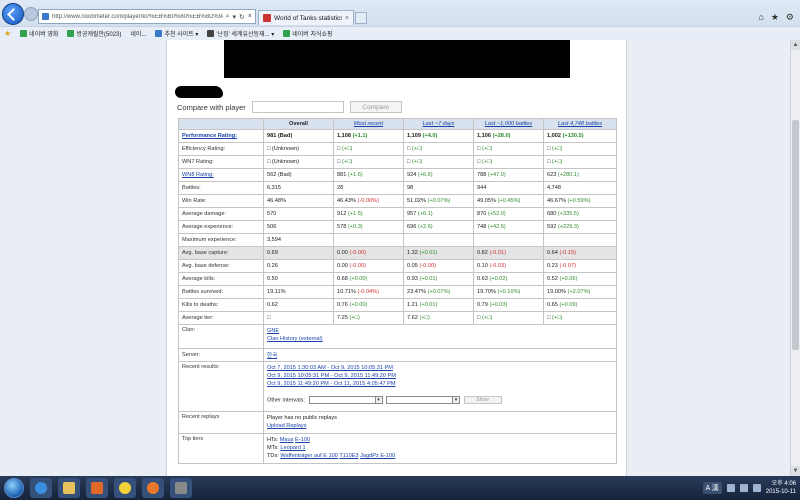 Image resolution: width=800 pixels, height=500 pixels. I want to click on stat-value: 1,106 (+28.0), so click(508, 136).